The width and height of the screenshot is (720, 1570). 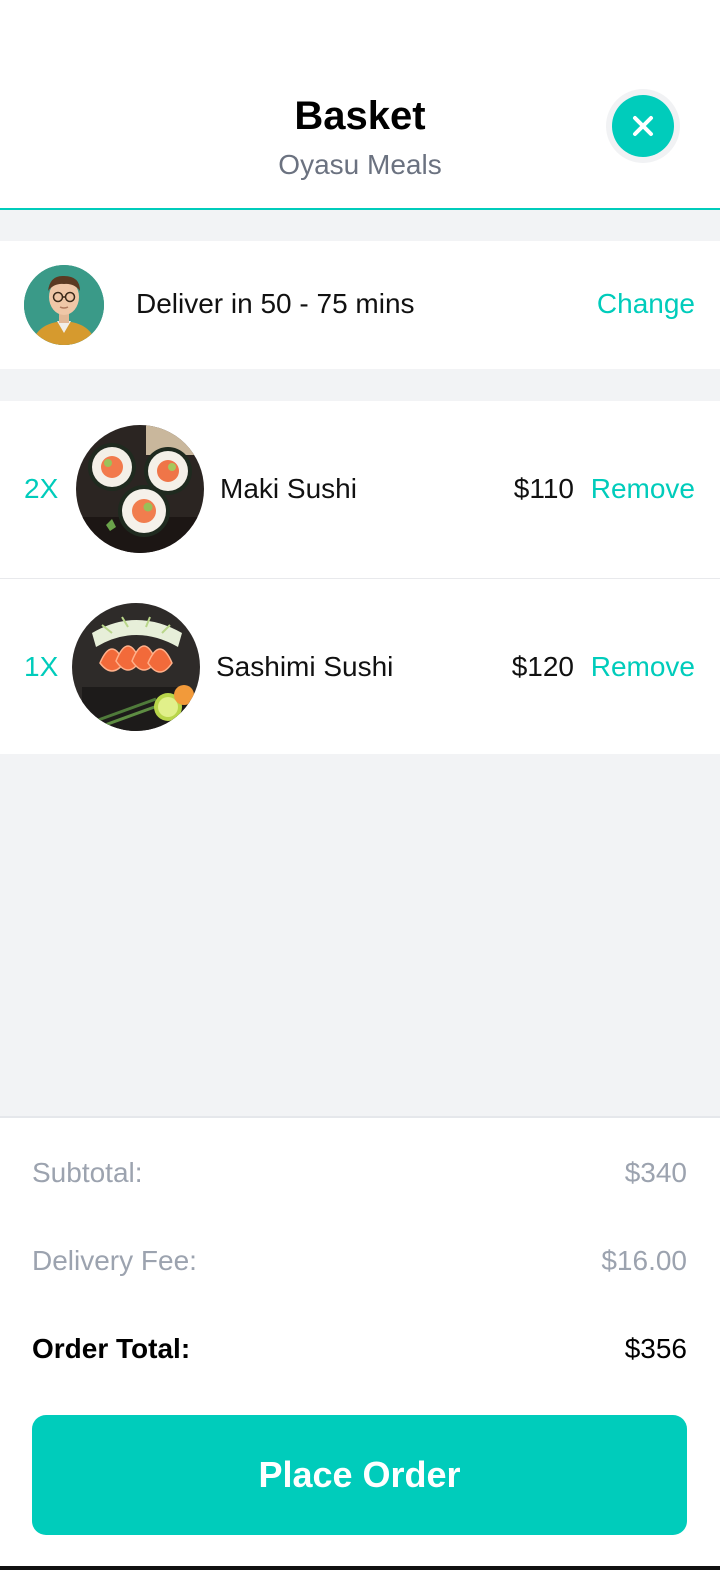 I want to click on order-total-label: Order Total:, so click(x=111, y=1348).